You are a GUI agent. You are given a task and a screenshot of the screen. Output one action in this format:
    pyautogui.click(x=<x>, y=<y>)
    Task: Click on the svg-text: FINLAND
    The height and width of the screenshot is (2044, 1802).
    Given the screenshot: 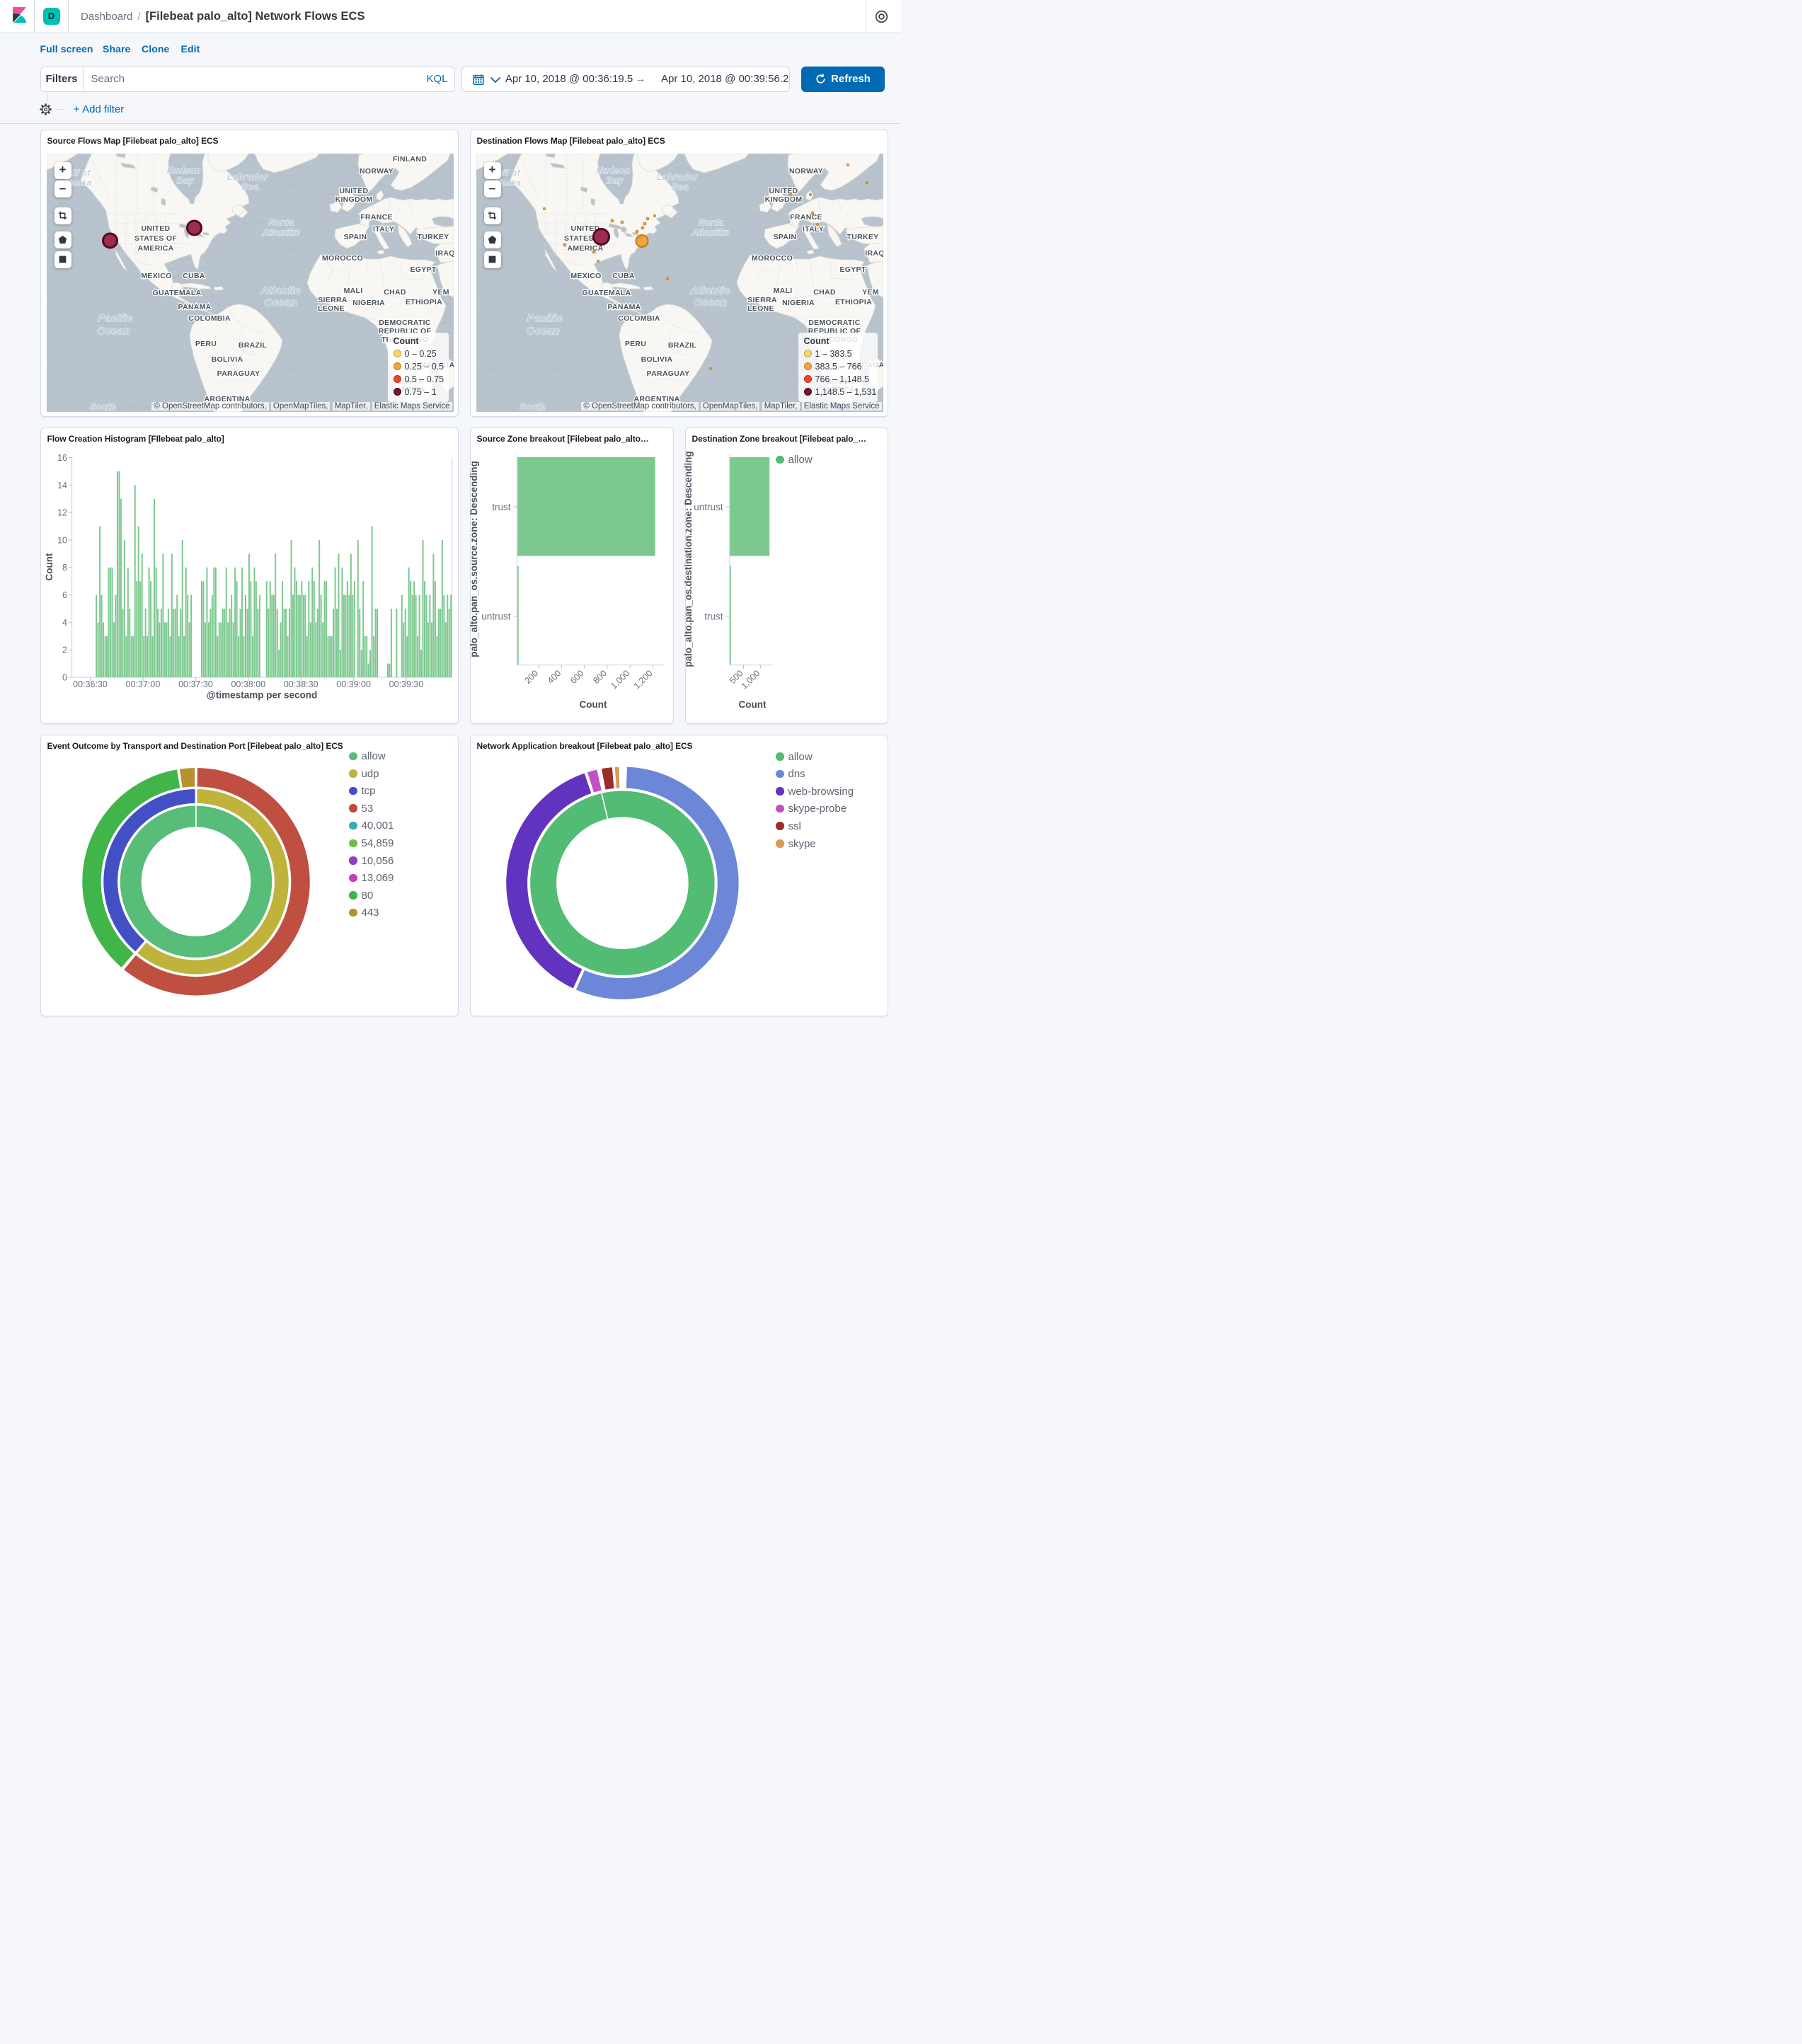 What is the action you would take?
    pyautogui.click(x=409, y=159)
    